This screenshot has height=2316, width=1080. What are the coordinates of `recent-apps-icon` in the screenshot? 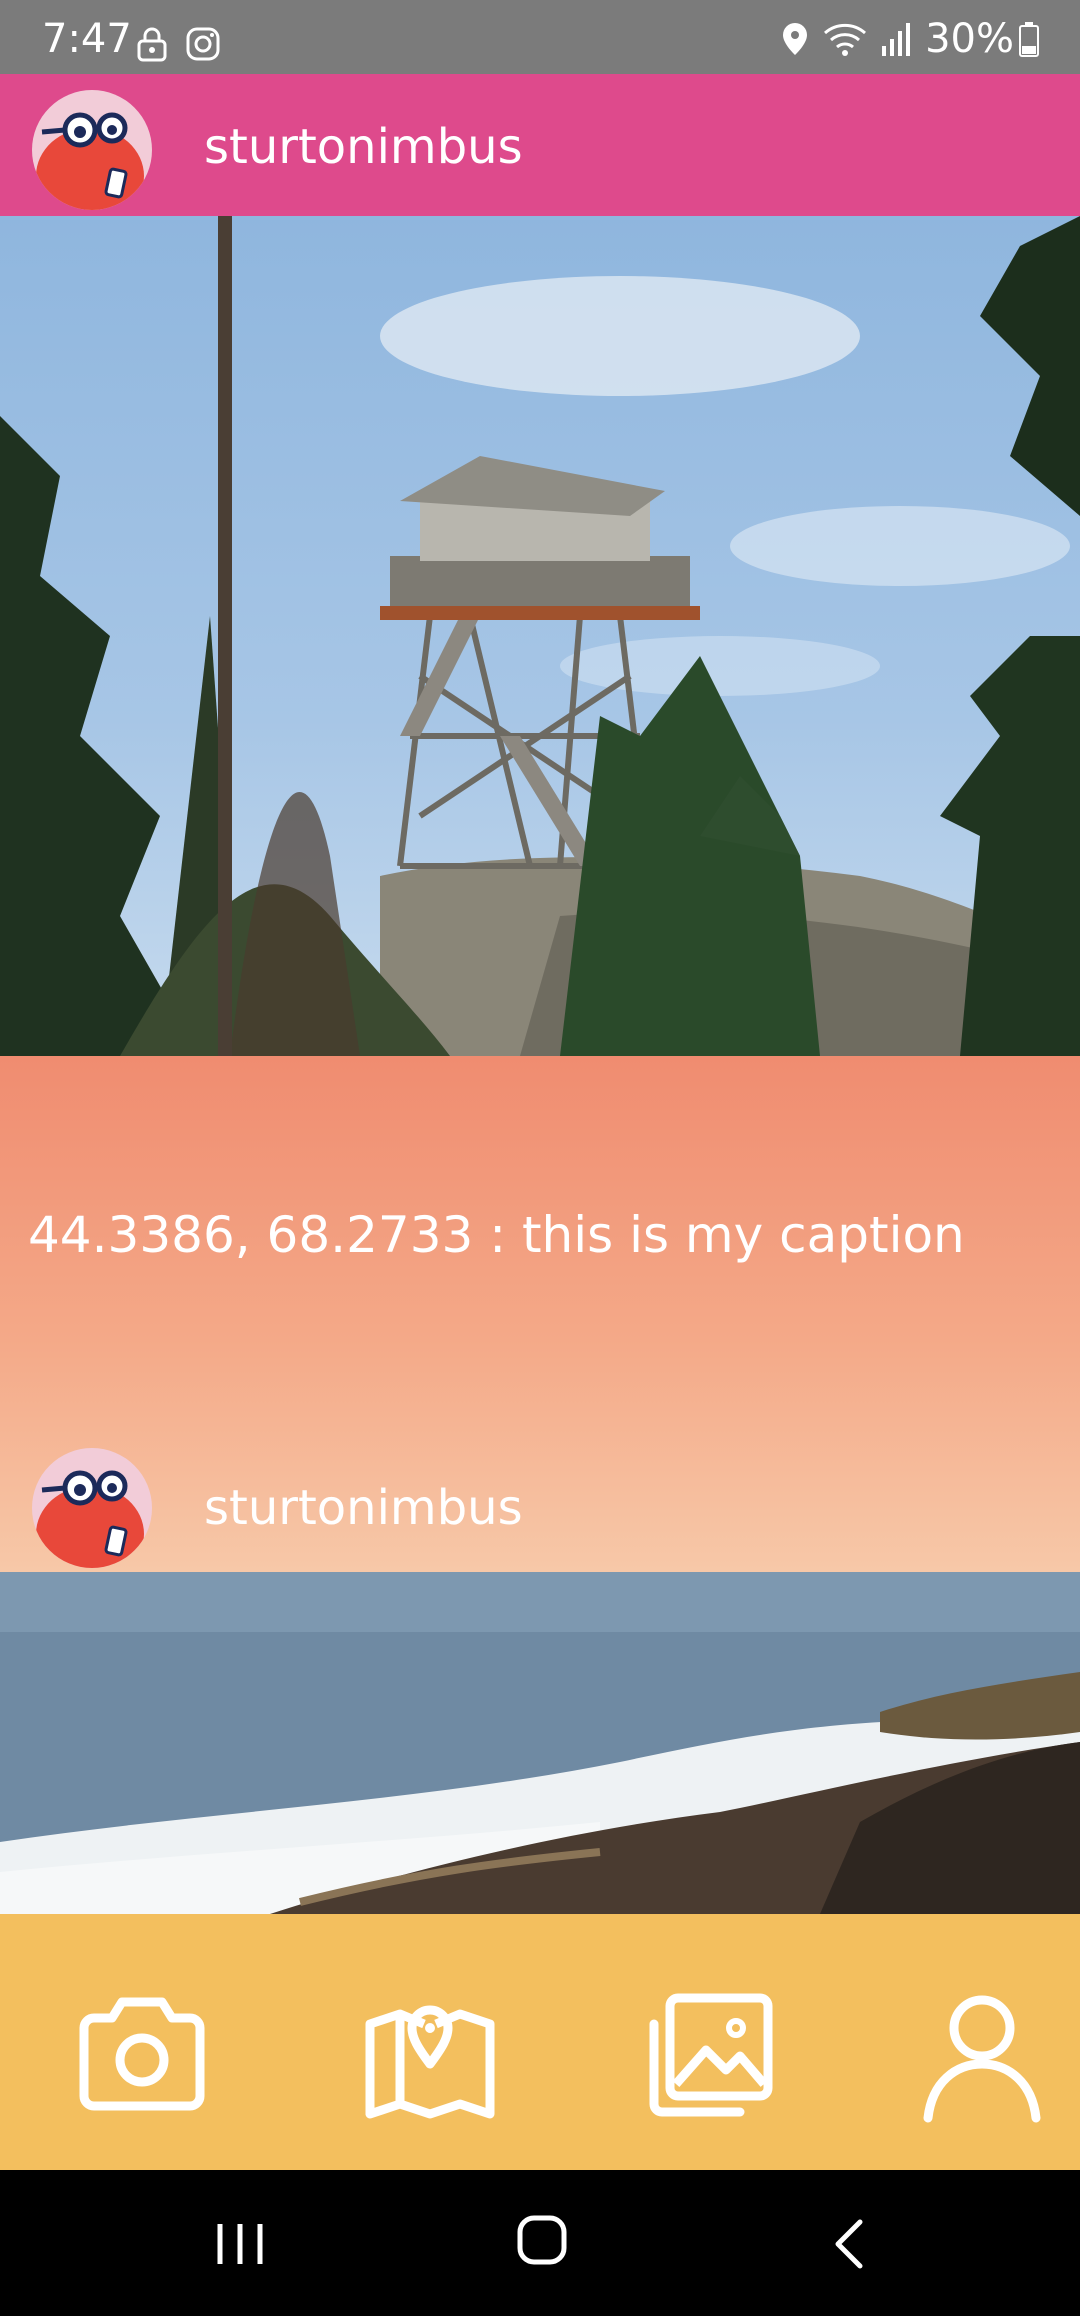 It's located at (240, 2244).